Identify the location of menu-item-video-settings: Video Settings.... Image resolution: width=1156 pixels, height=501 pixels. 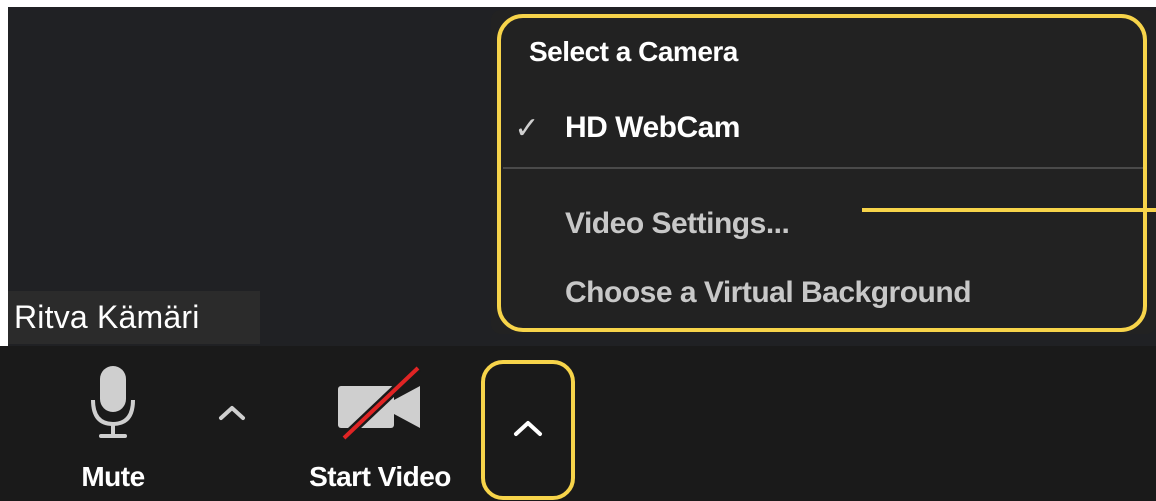
(824, 224).